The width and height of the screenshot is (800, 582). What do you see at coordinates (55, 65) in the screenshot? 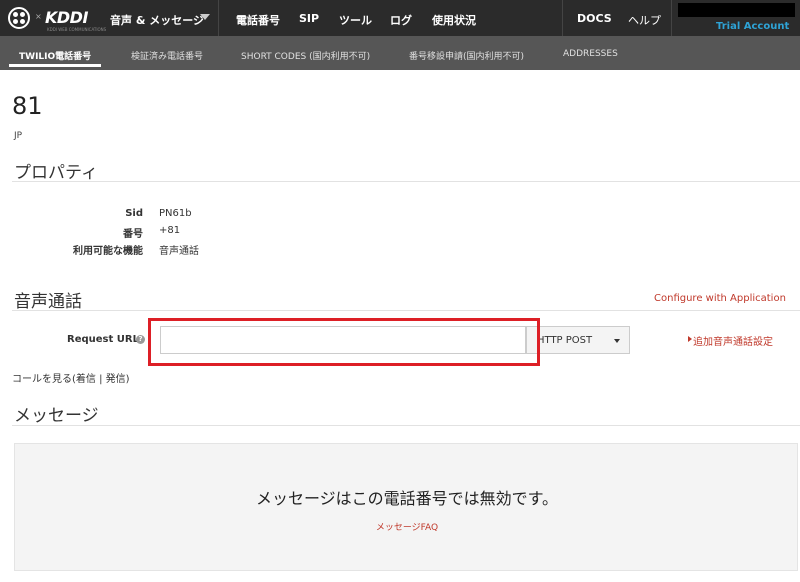
I see `active-tab-indicator` at bounding box center [55, 65].